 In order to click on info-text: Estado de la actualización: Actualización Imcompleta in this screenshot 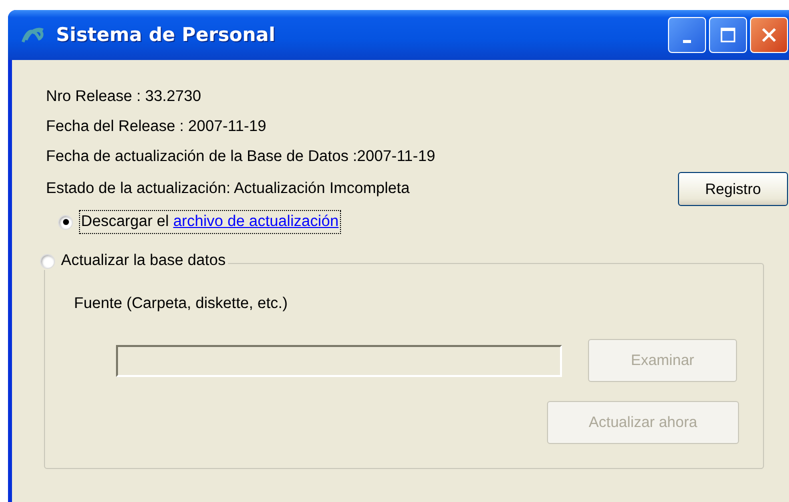, I will do `click(228, 189)`.